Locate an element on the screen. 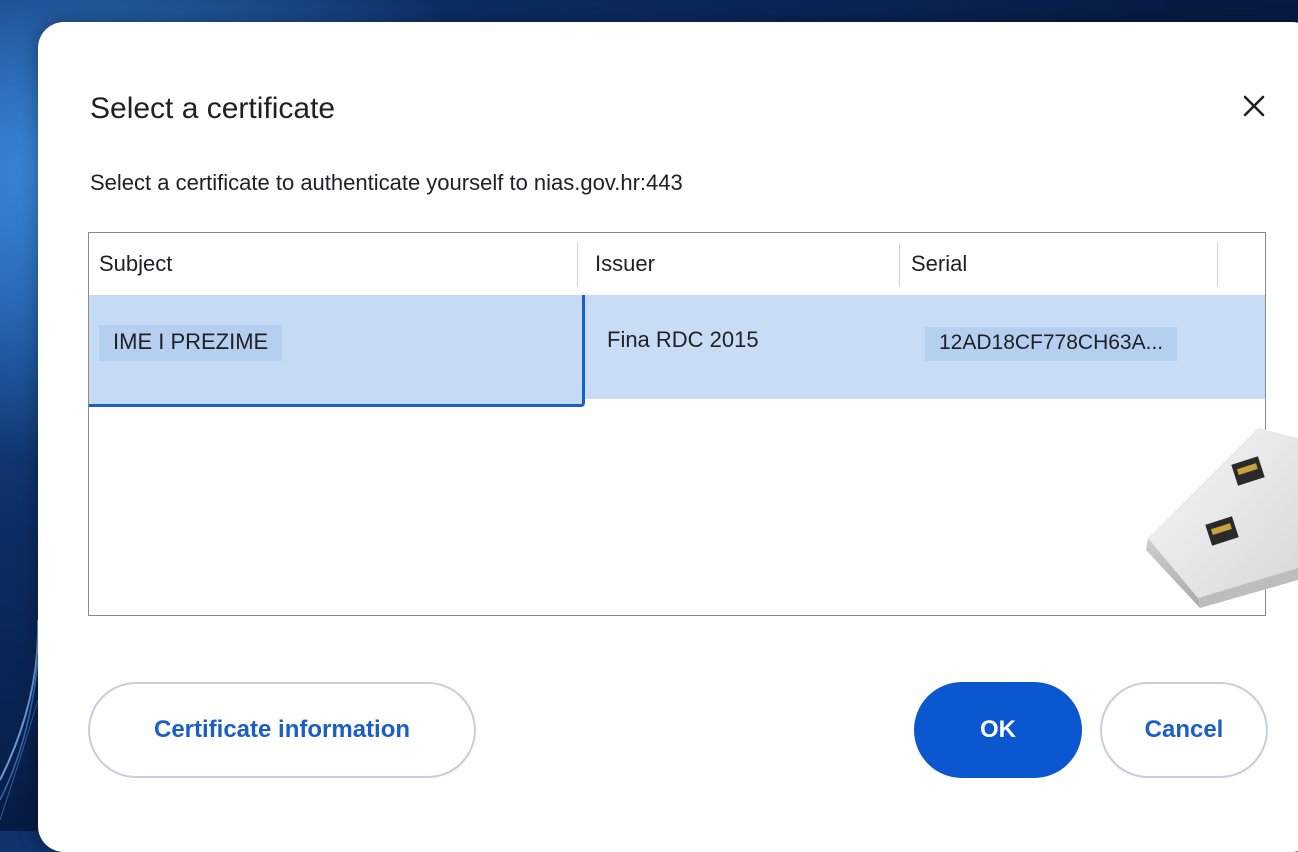  dialog-title: Select a certificate is located at coordinates (213, 108).